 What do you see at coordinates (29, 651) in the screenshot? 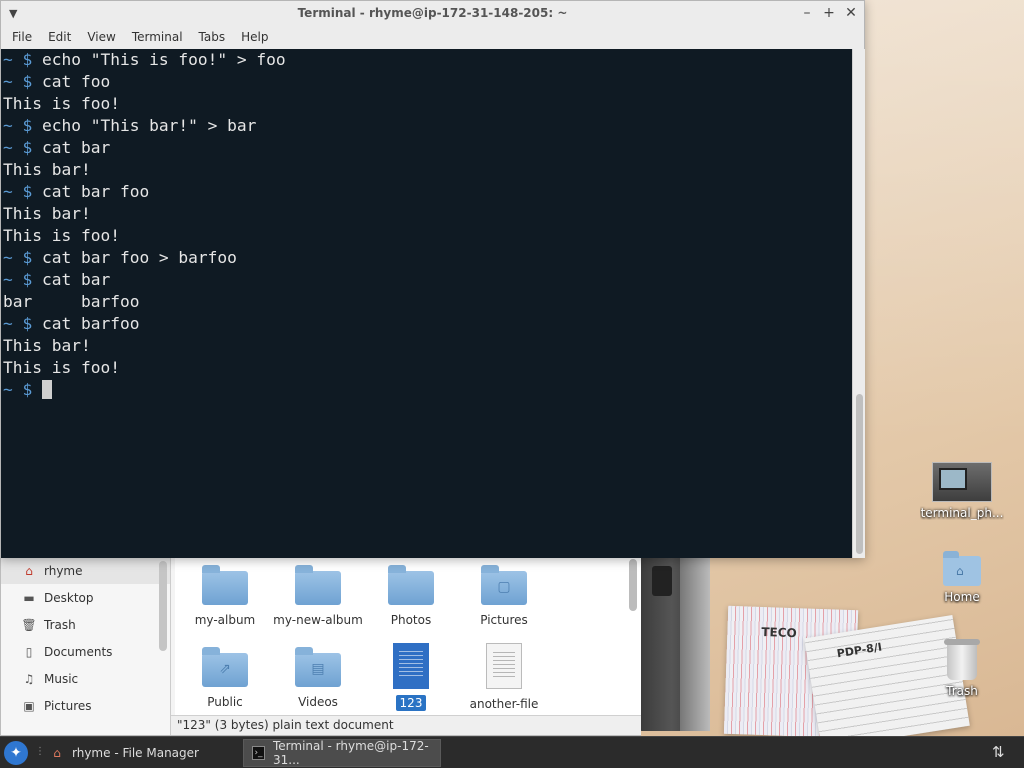
I see `documents-icon: ▯` at bounding box center [29, 651].